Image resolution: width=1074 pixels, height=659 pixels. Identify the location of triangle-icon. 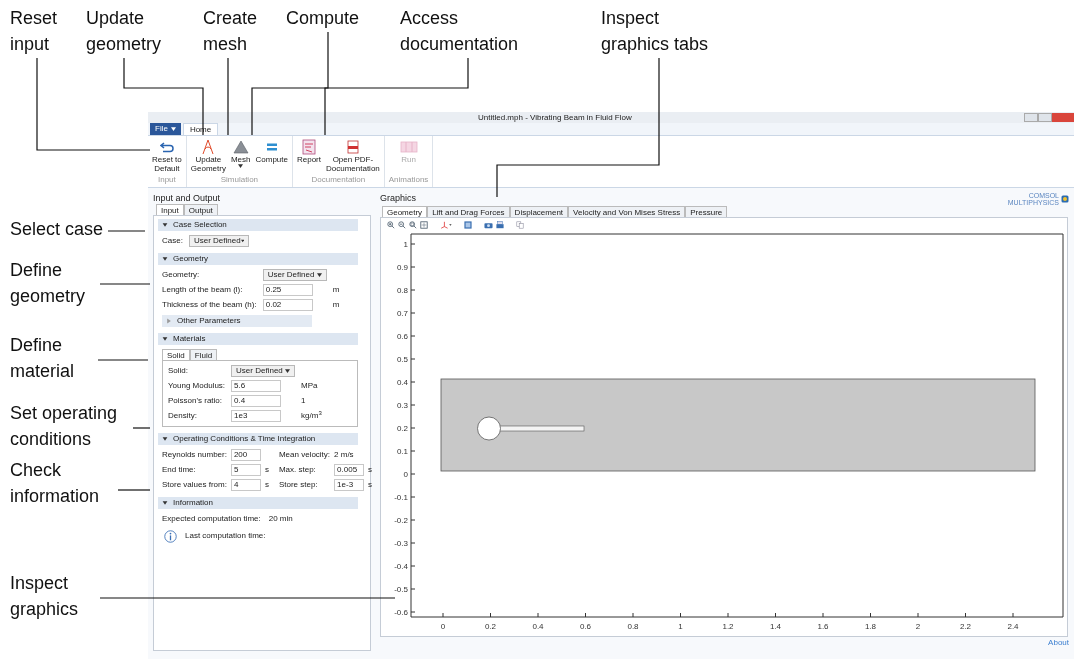
(240, 146).